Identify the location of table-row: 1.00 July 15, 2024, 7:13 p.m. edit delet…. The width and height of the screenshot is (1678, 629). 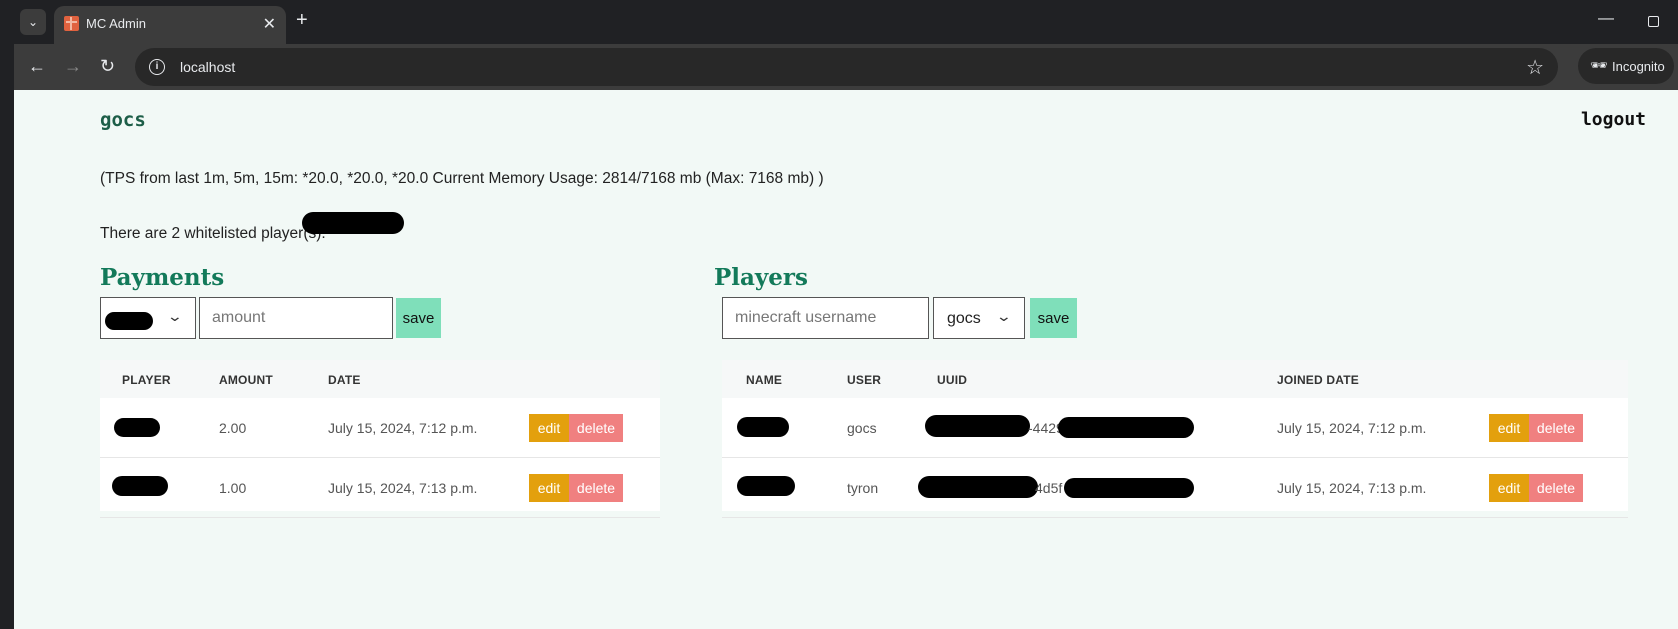
(380, 488).